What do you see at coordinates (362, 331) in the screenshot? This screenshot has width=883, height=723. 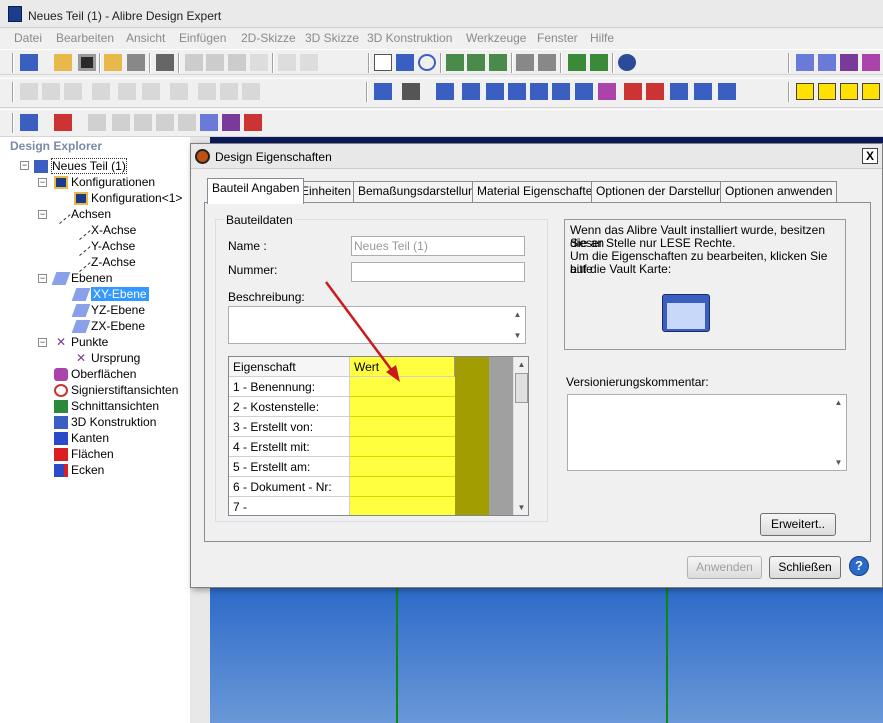 I see `annotation-arrow` at bounding box center [362, 331].